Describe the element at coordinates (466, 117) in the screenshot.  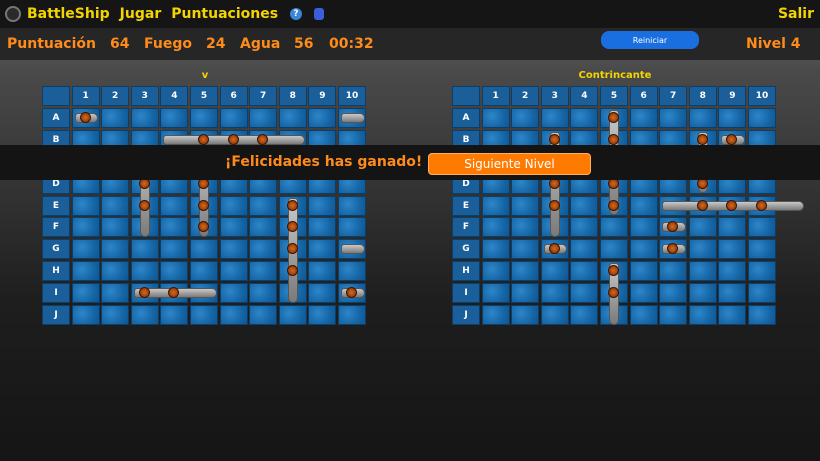
I see `row-header: A` at that location.